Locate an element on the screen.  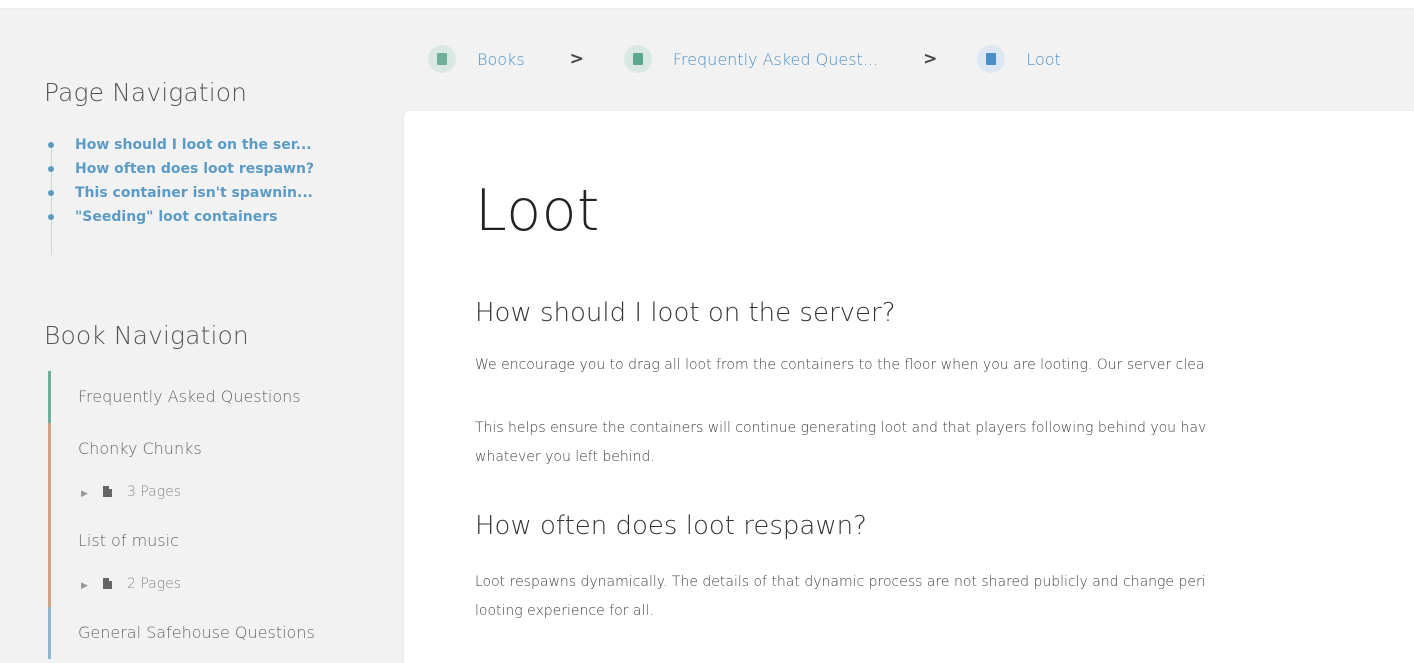
top-bar is located at coordinates (707, 4).